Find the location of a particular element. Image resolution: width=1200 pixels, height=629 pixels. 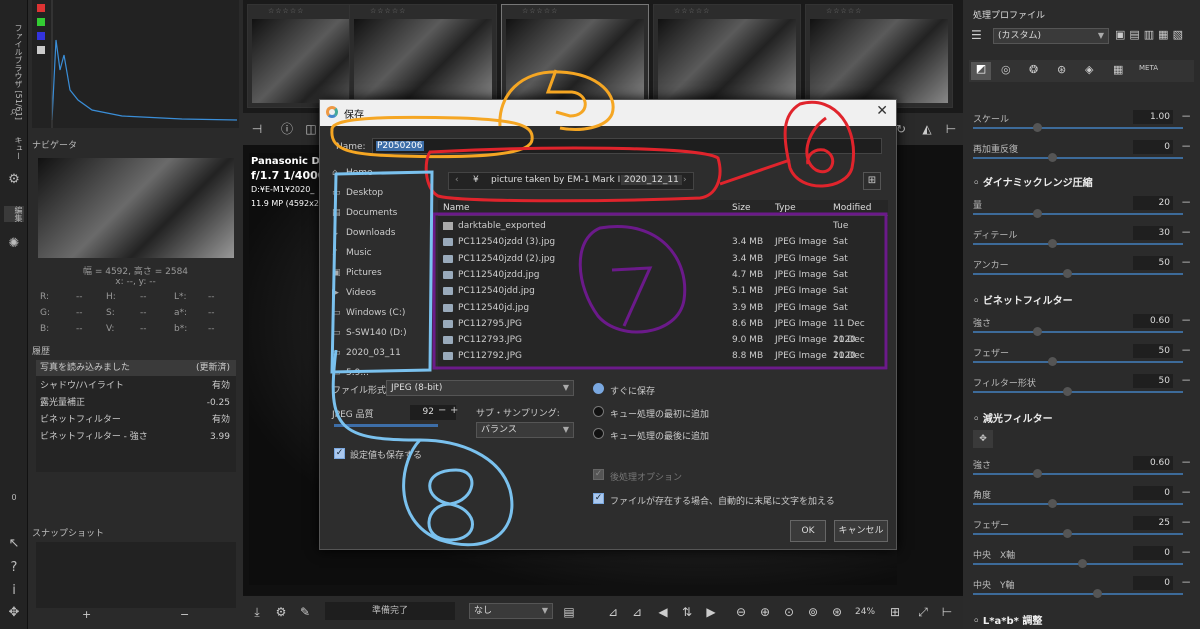

grad-edit-icon: ✥ is located at coordinates (983, 439).